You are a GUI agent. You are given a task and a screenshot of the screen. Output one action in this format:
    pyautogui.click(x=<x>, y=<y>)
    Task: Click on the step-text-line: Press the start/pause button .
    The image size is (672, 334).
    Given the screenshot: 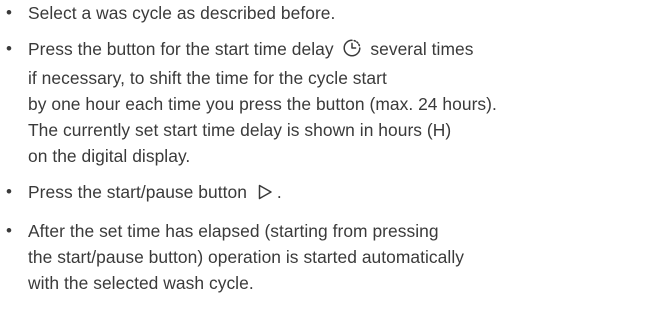 What is the action you would take?
    pyautogui.click(x=350, y=193)
    